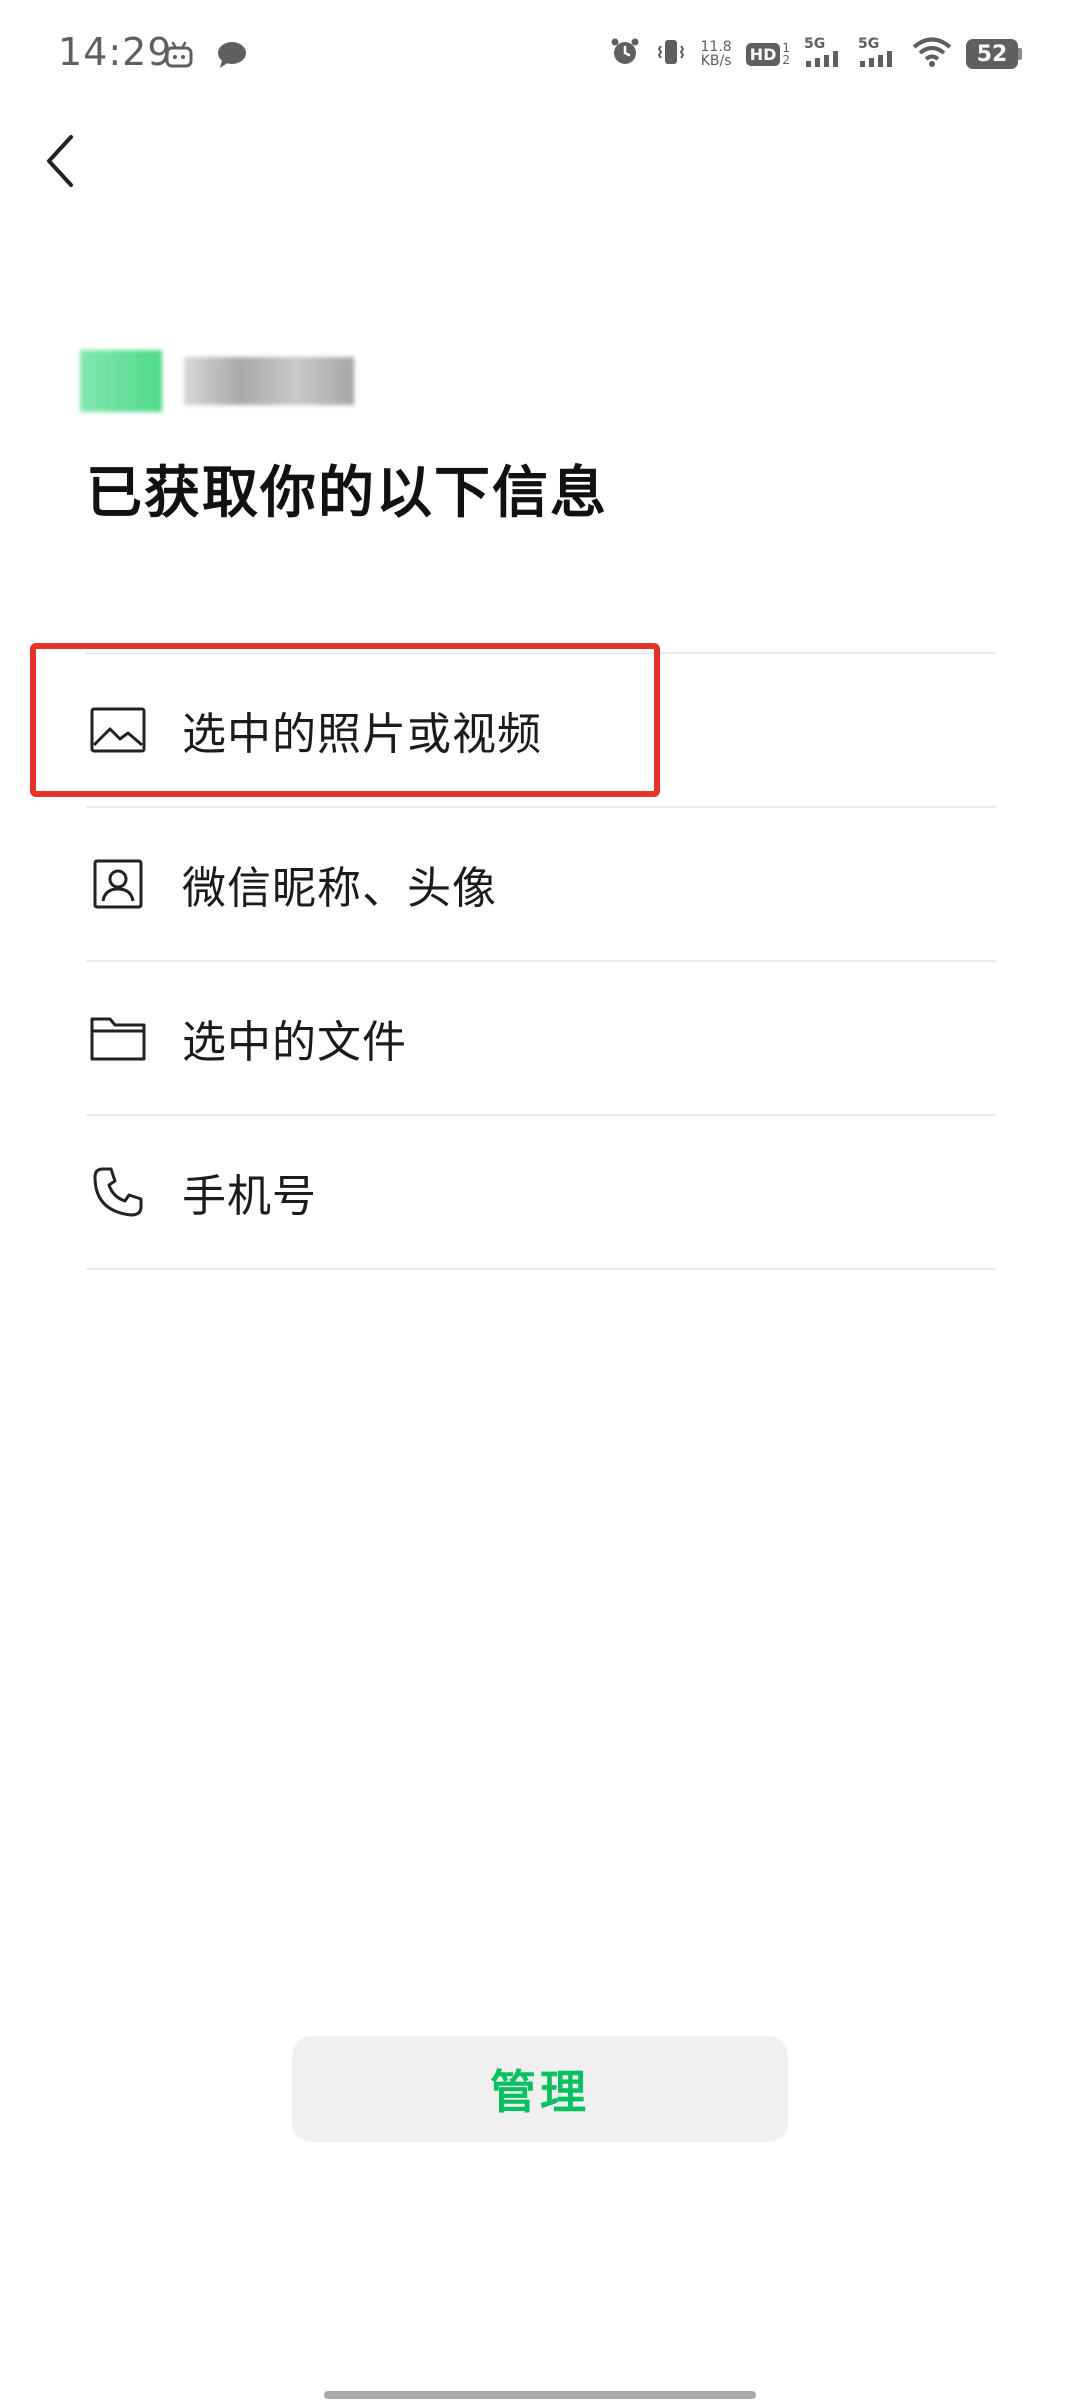 Image resolution: width=1080 pixels, height=2400 pixels. I want to click on vibrate-icon, so click(671, 54).